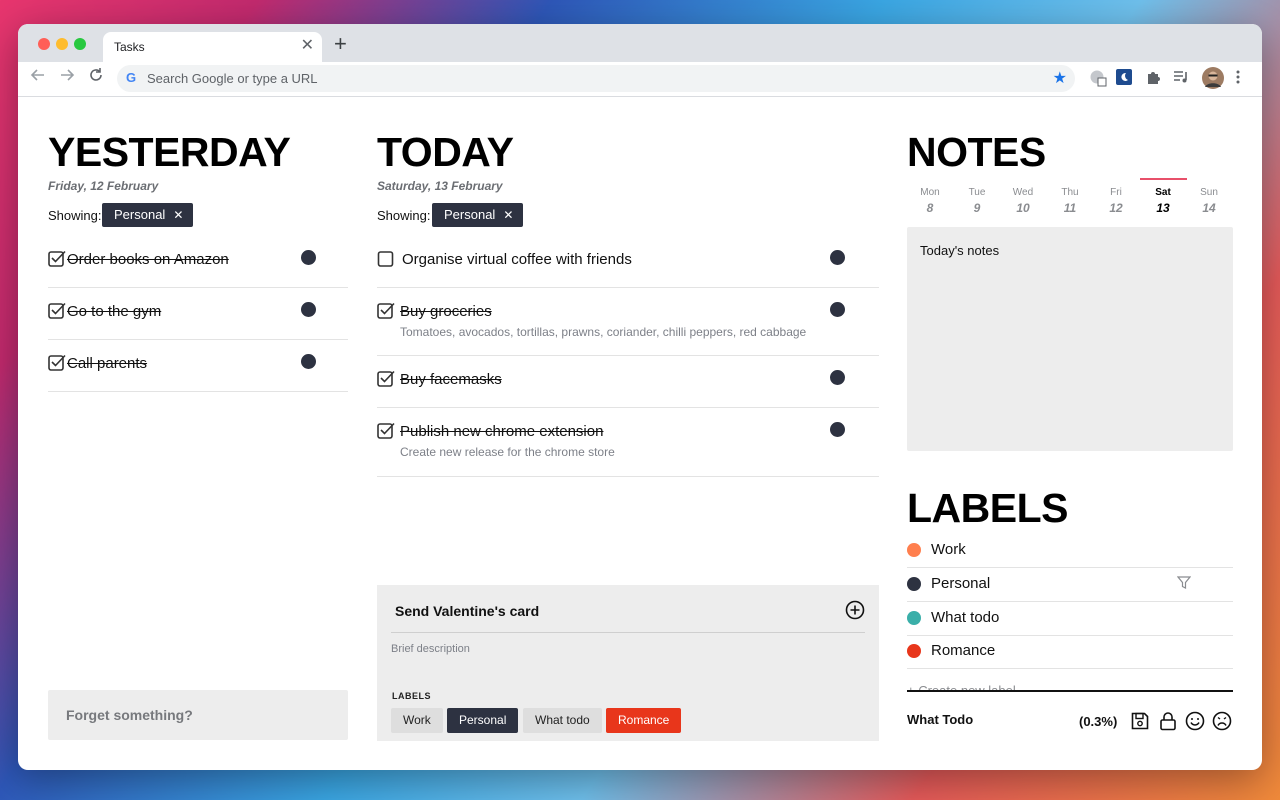  Describe the element at coordinates (855, 610) in the screenshot. I see `add-circle-icon` at that location.